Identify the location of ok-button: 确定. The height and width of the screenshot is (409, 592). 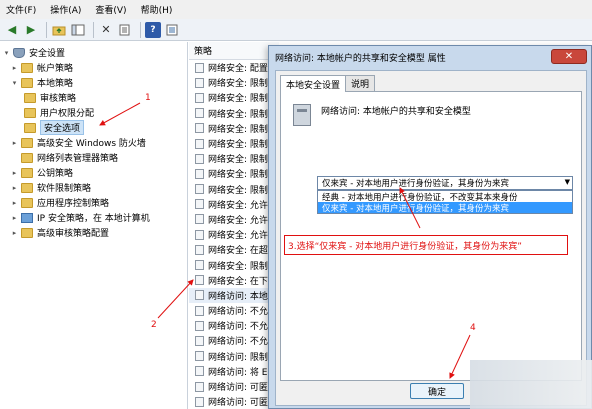
(437, 391).